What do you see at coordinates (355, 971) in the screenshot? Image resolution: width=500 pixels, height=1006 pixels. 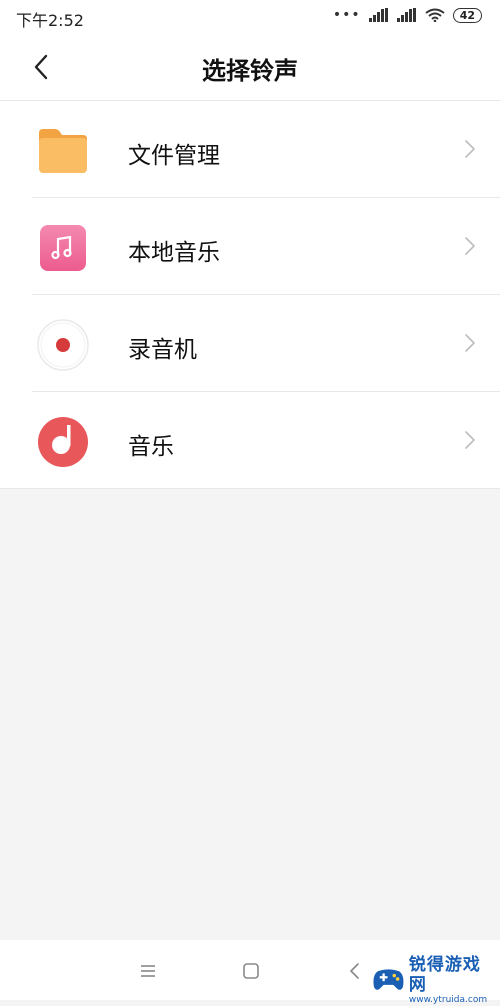 I see `back-icon` at bounding box center [355, 971].